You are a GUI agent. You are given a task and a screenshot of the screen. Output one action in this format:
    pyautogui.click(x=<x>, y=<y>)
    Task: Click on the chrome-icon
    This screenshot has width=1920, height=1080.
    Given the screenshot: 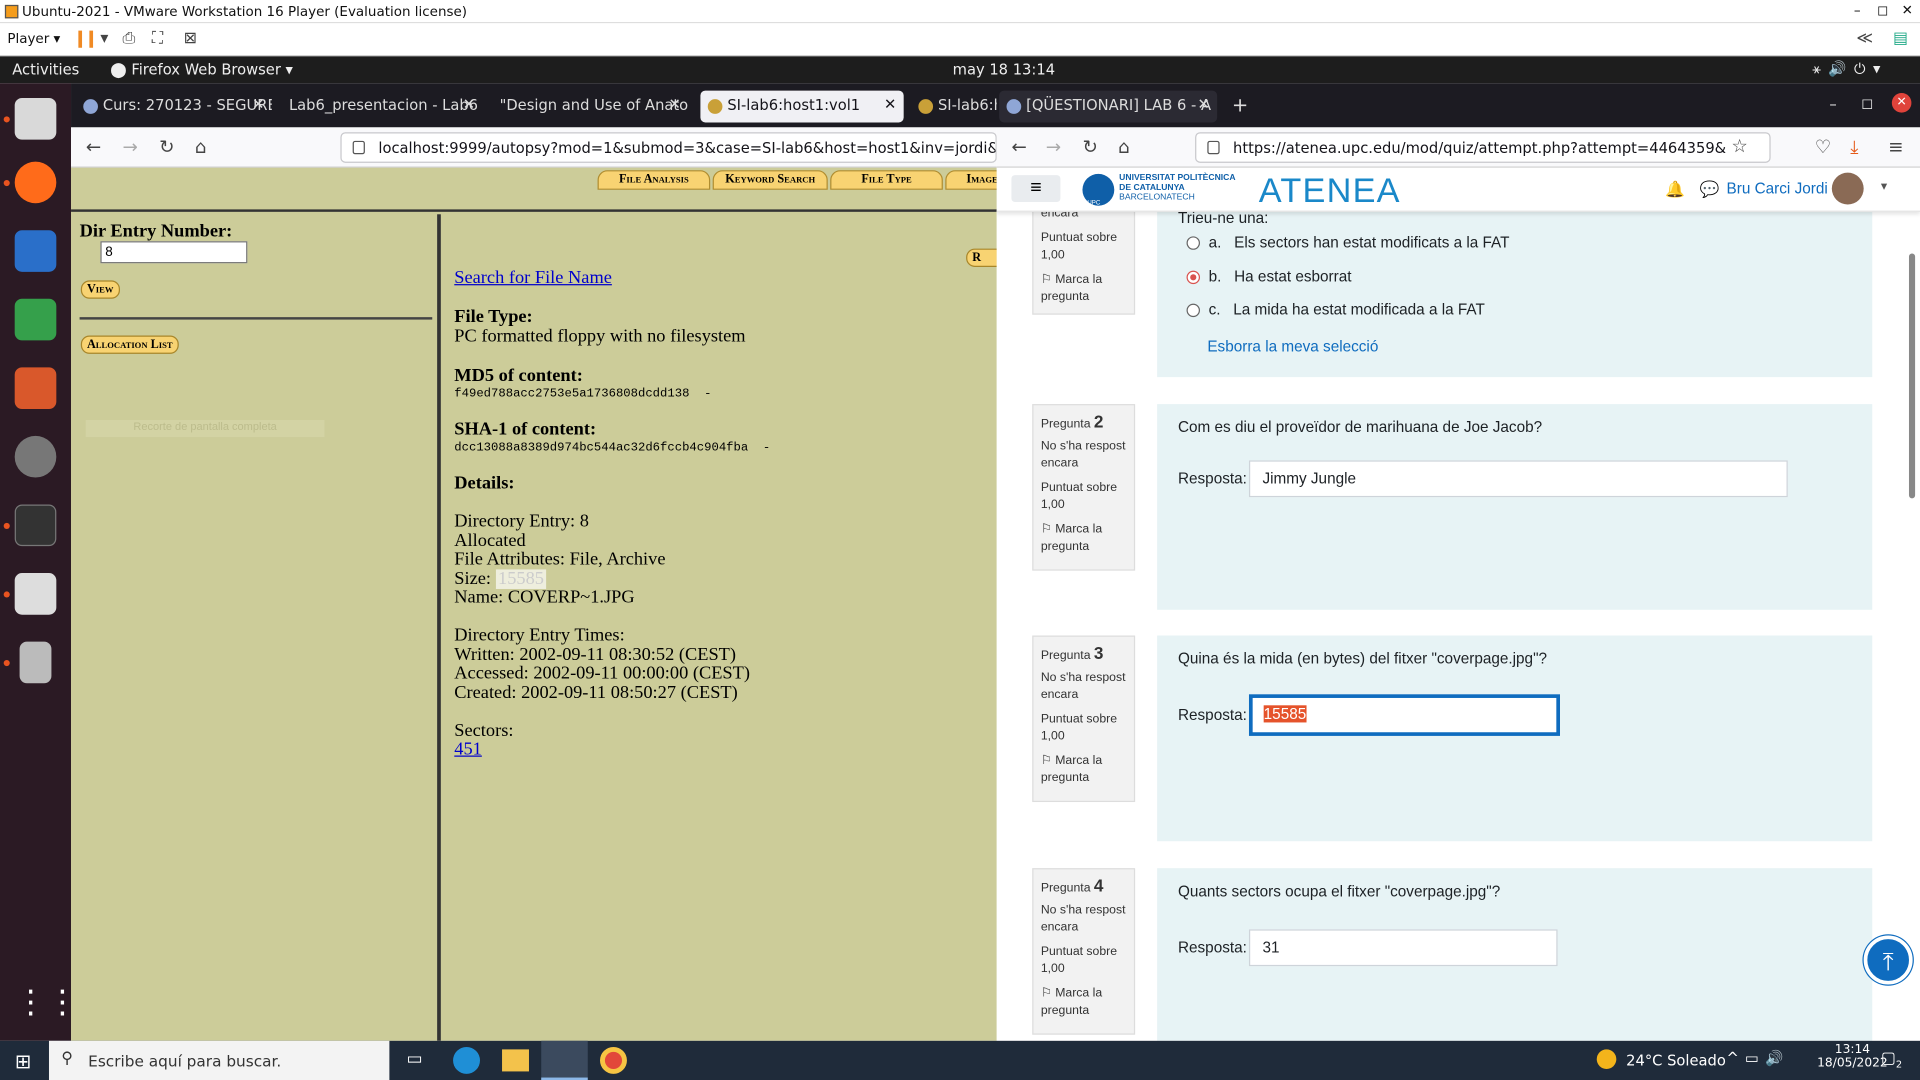 What is the action you would take?
    pyautogui.click(x=613, y=1060)
    